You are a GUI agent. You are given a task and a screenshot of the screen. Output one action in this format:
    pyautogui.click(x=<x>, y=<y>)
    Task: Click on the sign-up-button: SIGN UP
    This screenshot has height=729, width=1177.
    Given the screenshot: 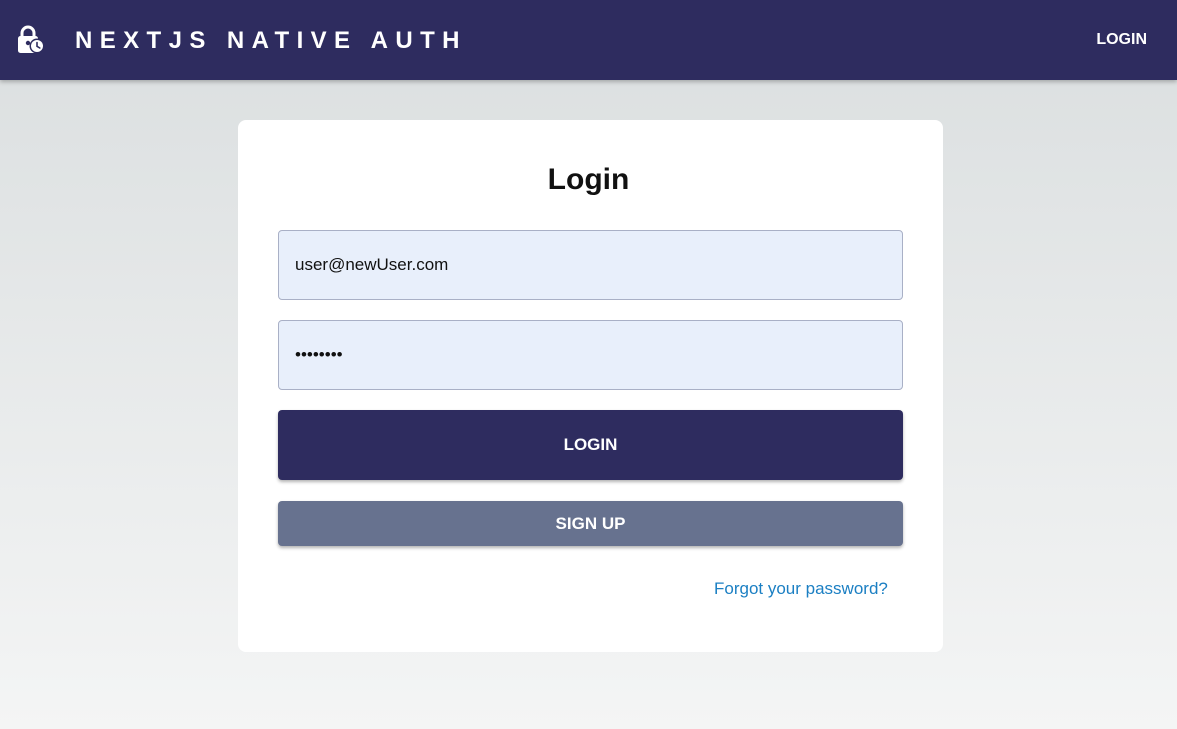 What is the action you would take?
    pyautogui.click(x=590, y=523)
    